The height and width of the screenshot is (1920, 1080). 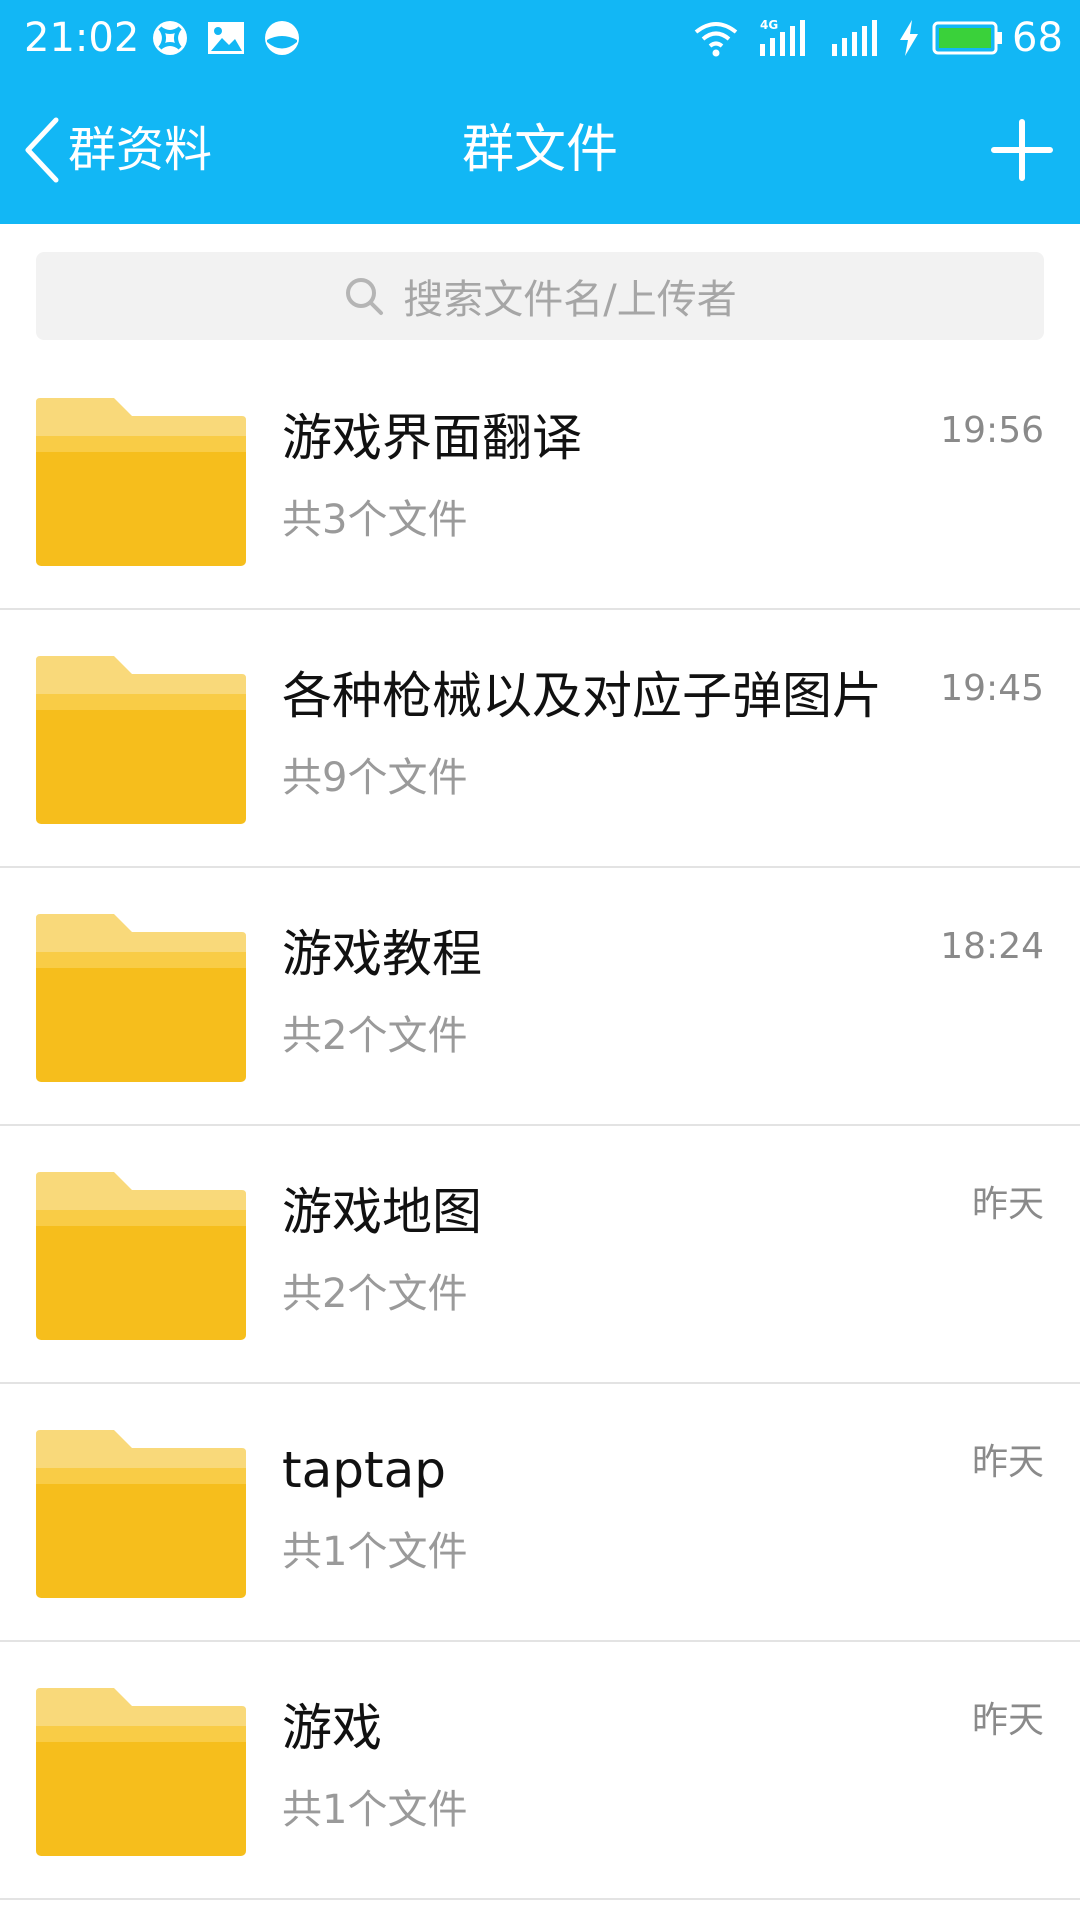 What do you see at coordinates (909, 38) in the screenshot?
I see `charging-icon` at bounding box center [909, 38].